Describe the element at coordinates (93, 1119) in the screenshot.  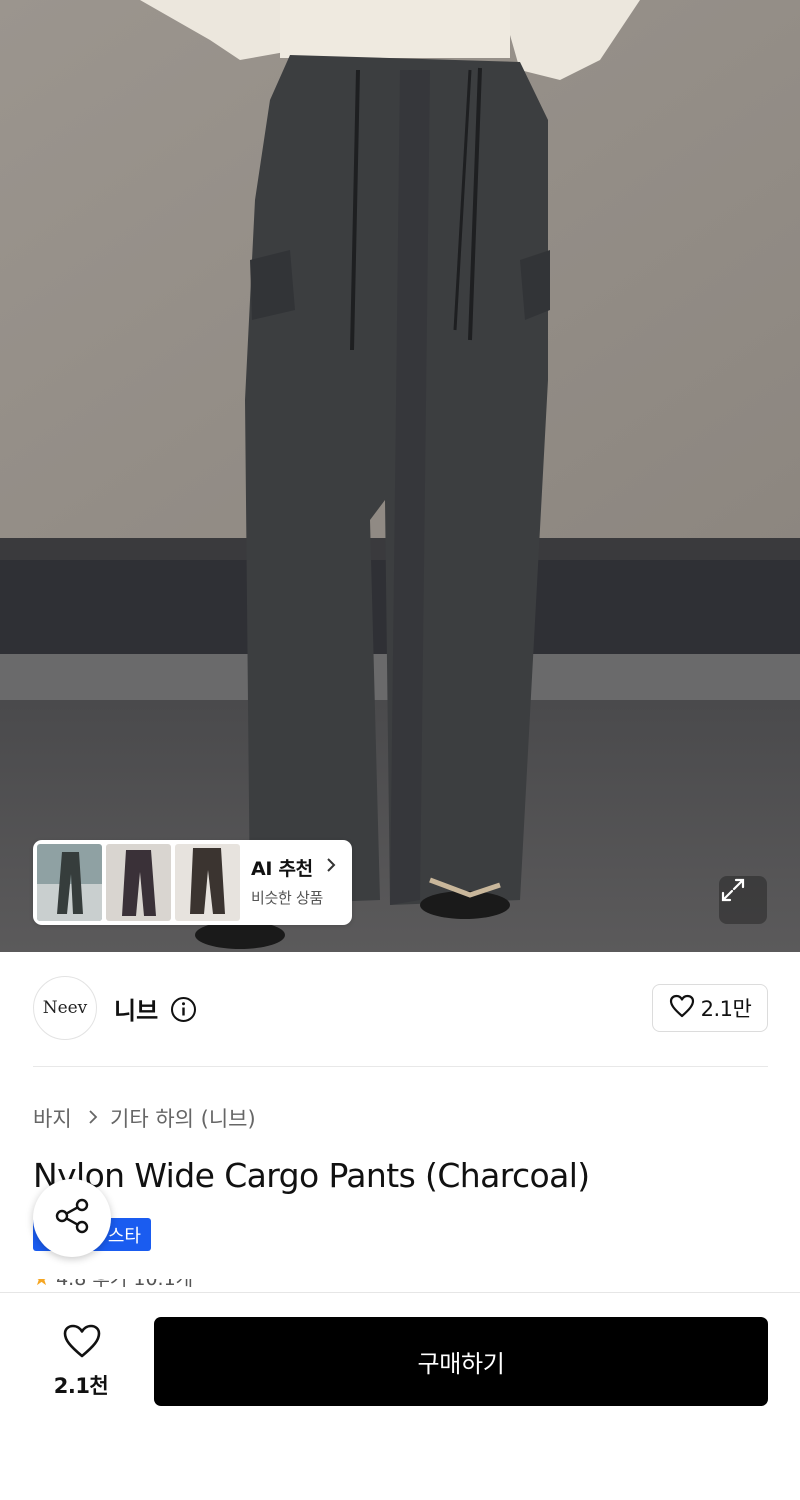
I see `chevron-right-icon` at that location.